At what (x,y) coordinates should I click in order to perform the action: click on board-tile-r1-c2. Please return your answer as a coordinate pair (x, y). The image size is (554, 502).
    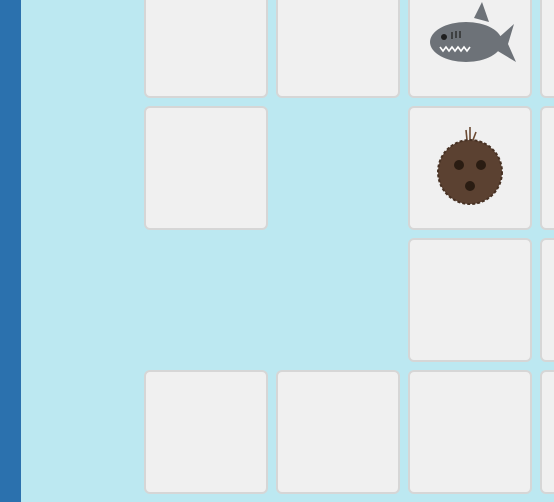
    Looking at the image, I should click on (470, 168).